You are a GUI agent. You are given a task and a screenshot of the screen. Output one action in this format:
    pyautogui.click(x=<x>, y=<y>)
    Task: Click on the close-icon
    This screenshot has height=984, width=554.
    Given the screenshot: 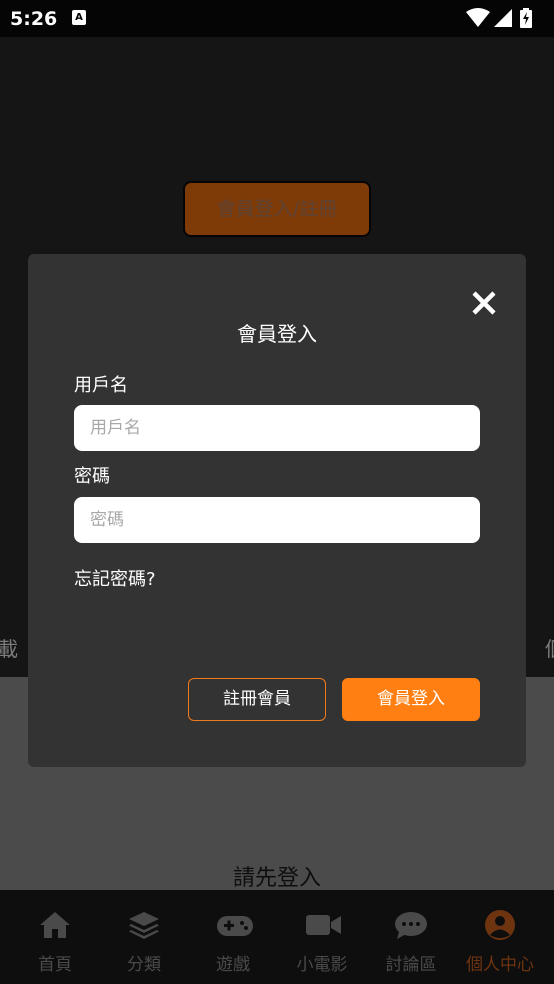 What is the action you would take?
    pyautogui.click(x=484, y=303)
    